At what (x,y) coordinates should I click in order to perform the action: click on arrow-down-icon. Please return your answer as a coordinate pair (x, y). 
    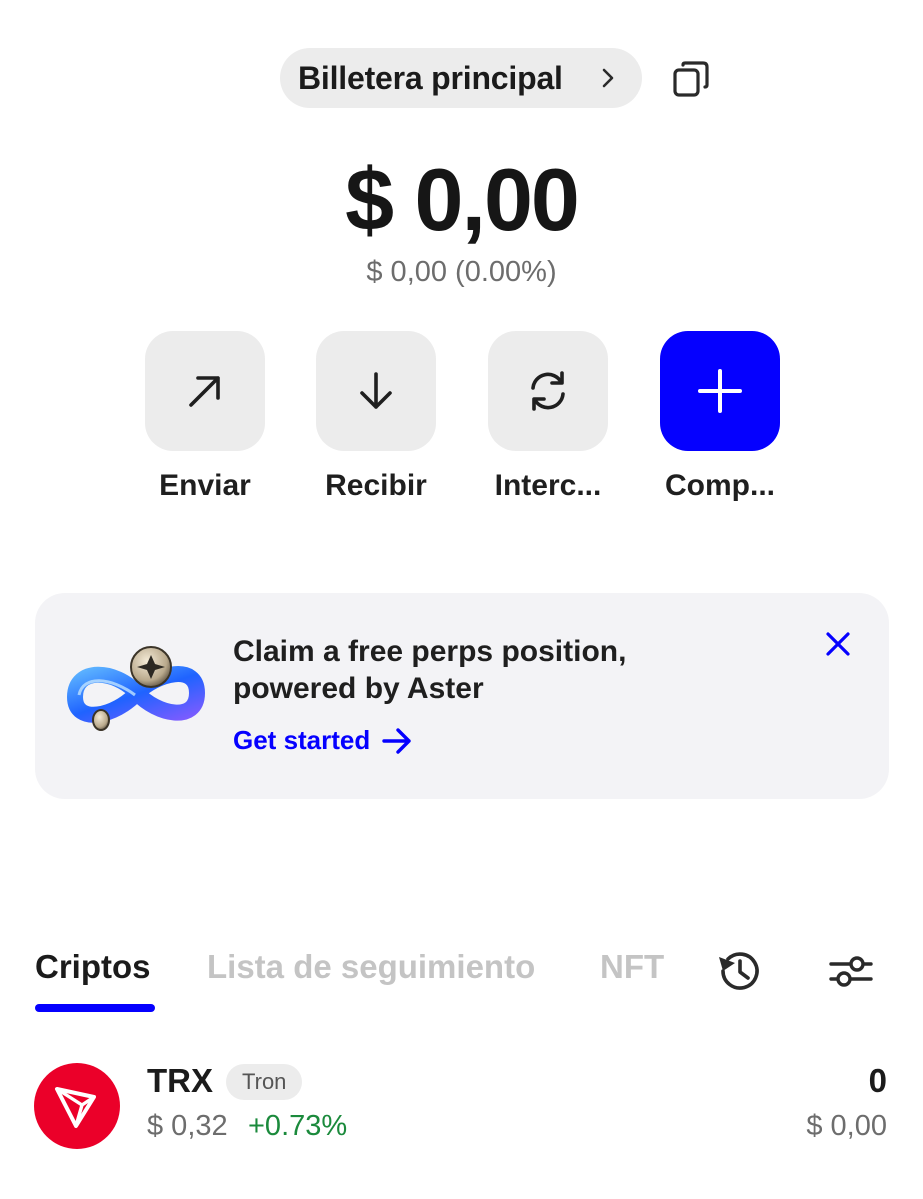
    Looking at the image, I should click on (376, 390).